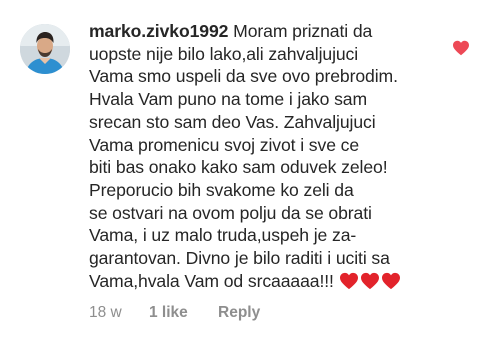 This screenshot has width=500, height=346. I want to click on heart-icon, so click(461, 48).